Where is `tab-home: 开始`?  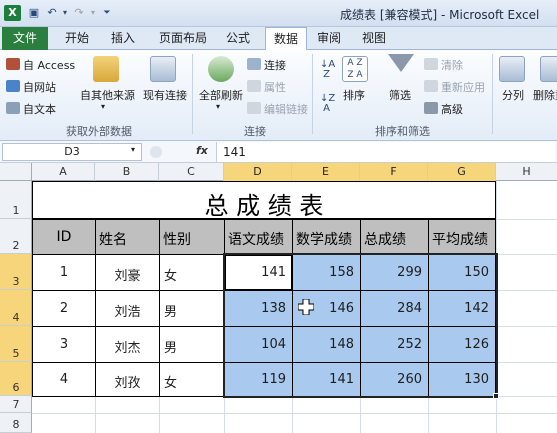
tab-home: 开始 is located at coordinates (77, 38).